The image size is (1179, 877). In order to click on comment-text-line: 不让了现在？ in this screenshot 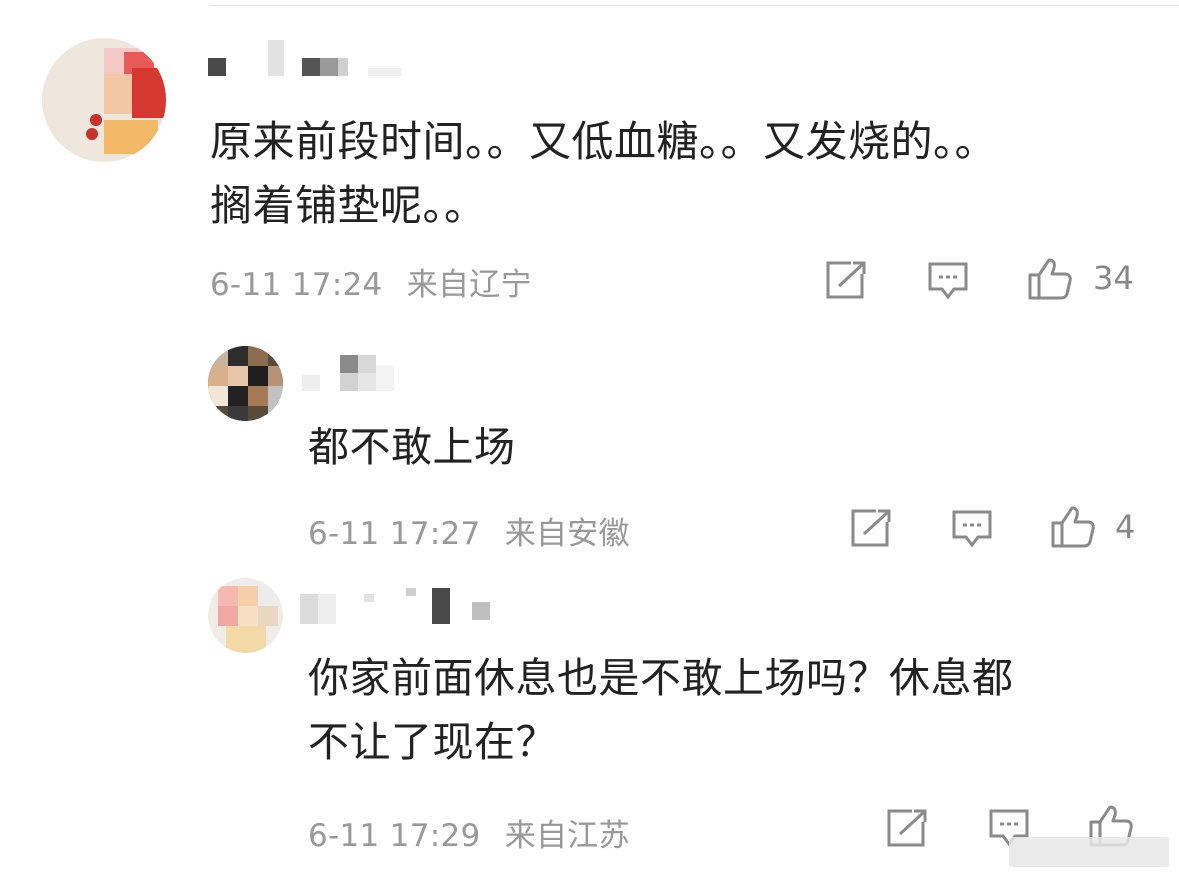, I will do `click(432, 742)`.